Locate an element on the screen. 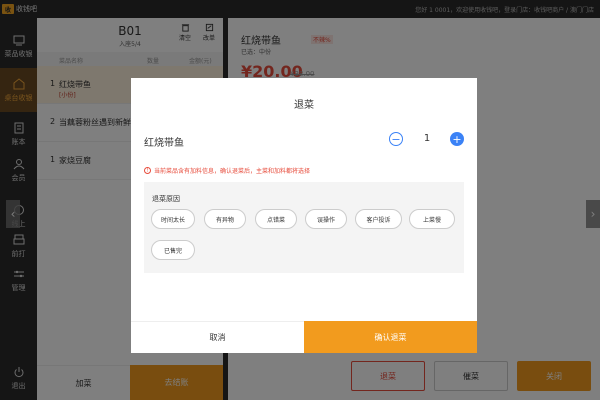  dialog-dish-name: 红烧带鱼 is located at coordinates (164, 143).